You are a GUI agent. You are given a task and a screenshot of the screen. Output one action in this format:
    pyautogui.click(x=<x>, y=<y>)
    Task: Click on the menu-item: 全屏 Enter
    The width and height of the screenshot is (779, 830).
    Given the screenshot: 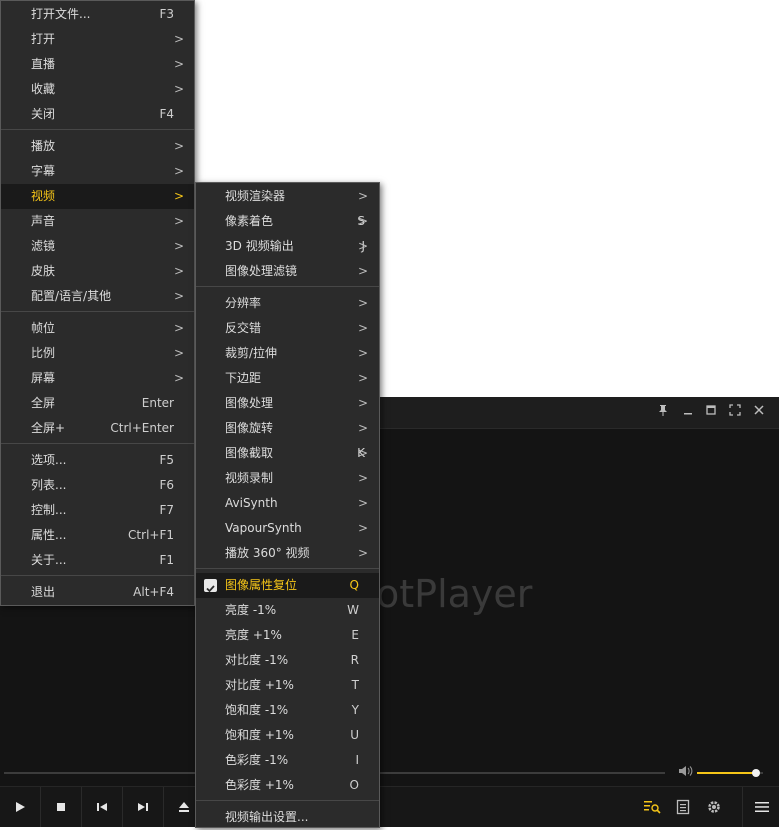 What is the action you would take?
    pyautogui.click(x=97, y=403)
    